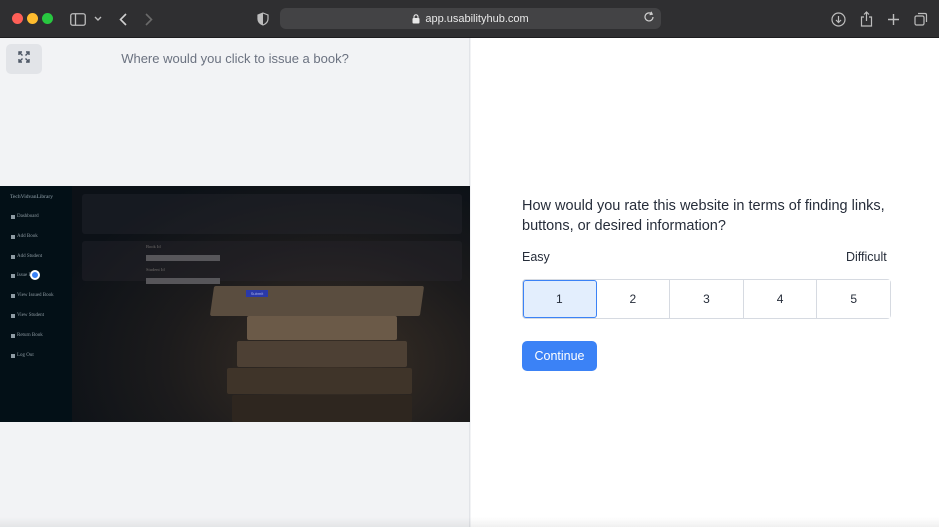  I want to click on sidebar-toggle-icon, so click(78, 19).